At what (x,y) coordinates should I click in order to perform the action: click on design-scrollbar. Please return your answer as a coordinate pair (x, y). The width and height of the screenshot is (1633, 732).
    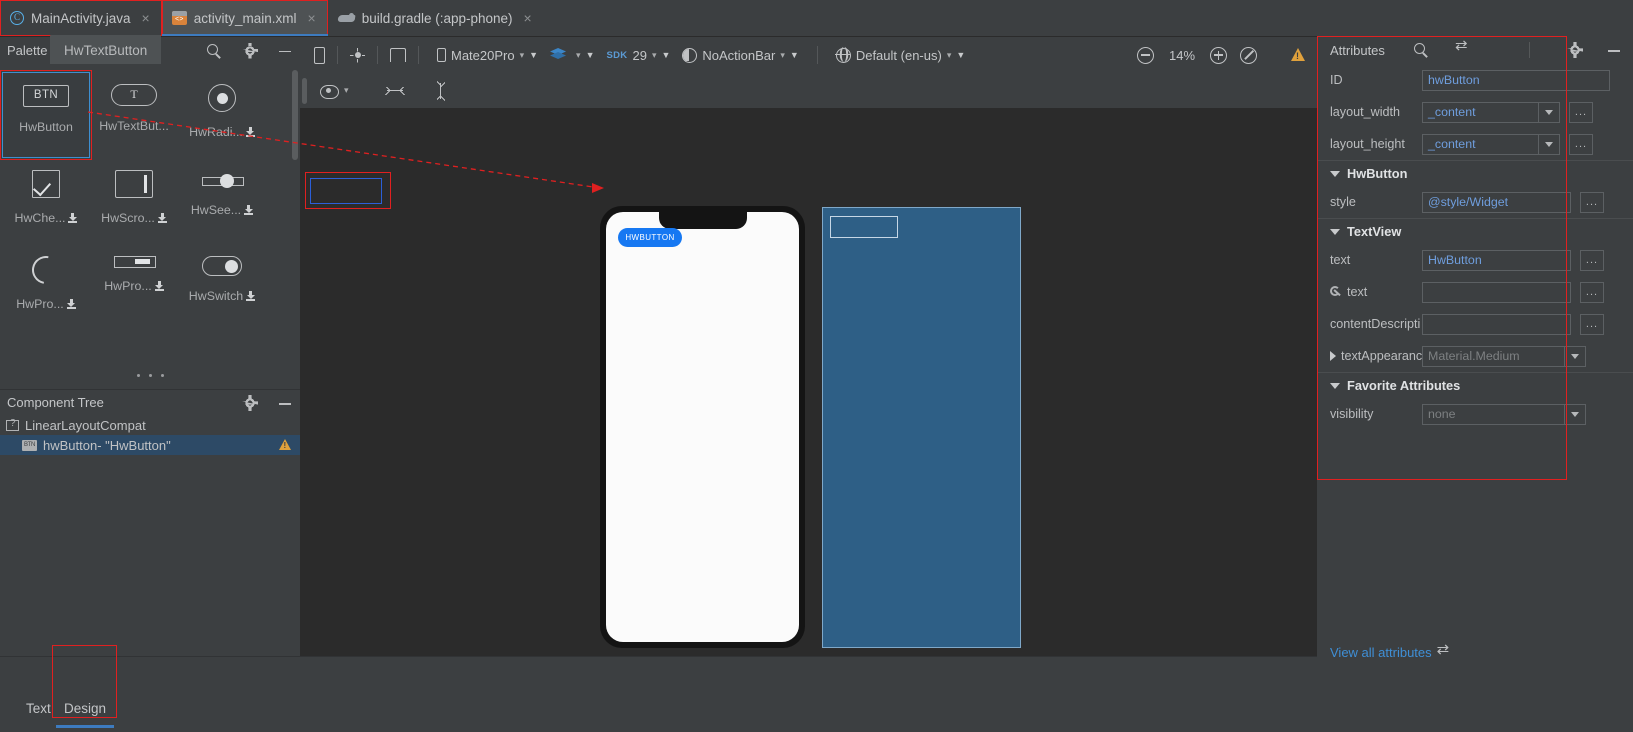
    Looking at the image, I should click on (304, 91).